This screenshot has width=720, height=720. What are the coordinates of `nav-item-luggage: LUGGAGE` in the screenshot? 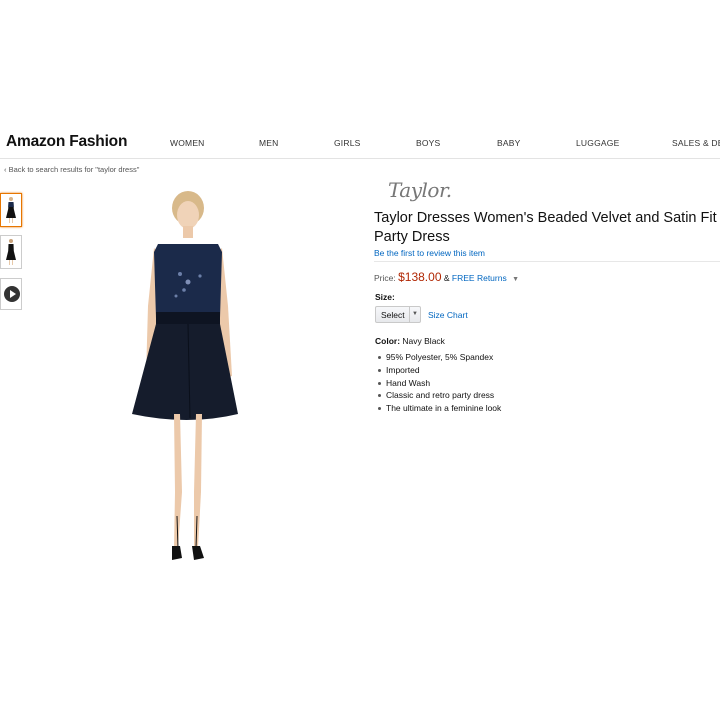 It's located at (597, 143).